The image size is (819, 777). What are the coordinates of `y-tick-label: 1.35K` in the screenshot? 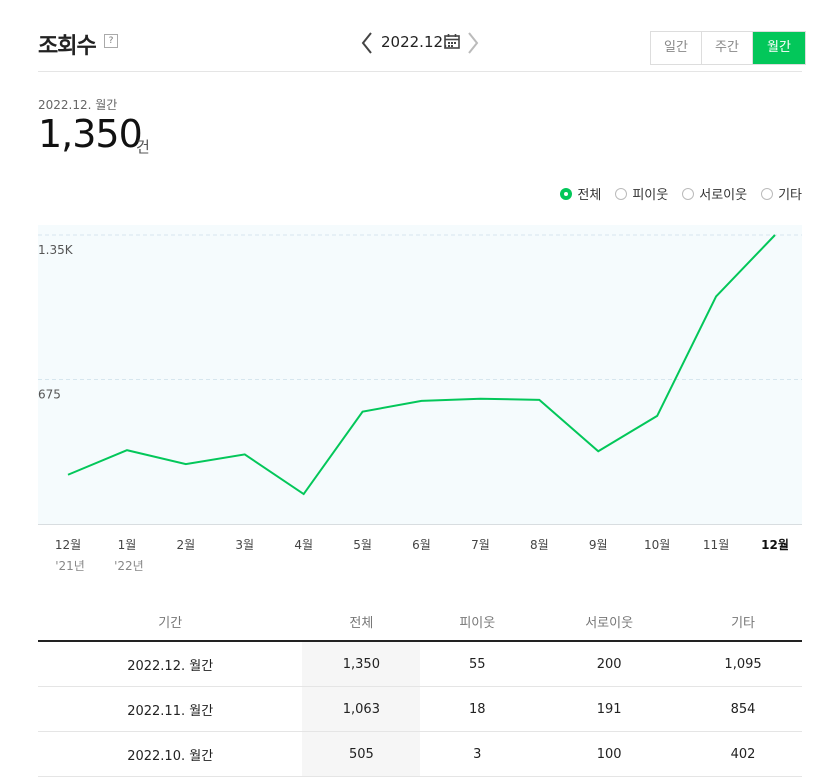 It's located at (56, 250).